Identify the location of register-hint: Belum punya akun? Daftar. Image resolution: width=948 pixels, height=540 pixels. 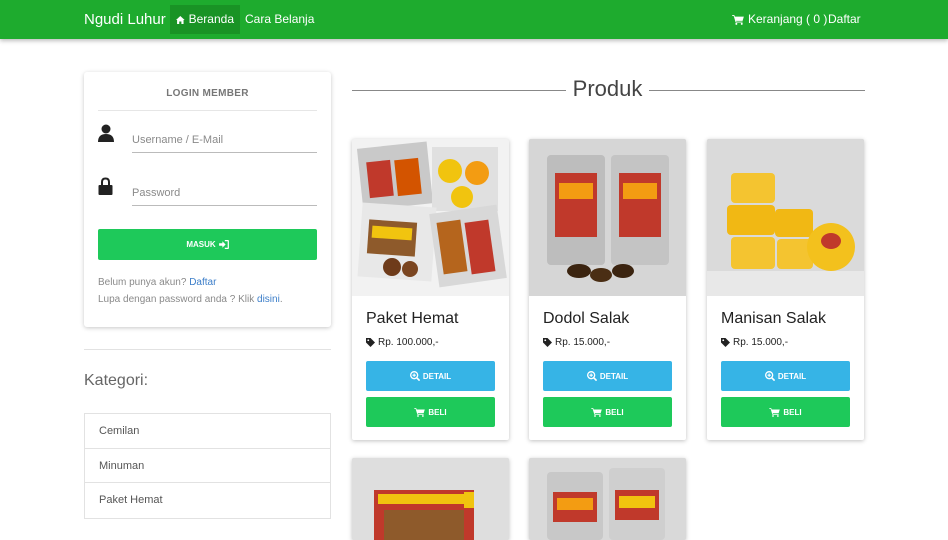
(157, 282).